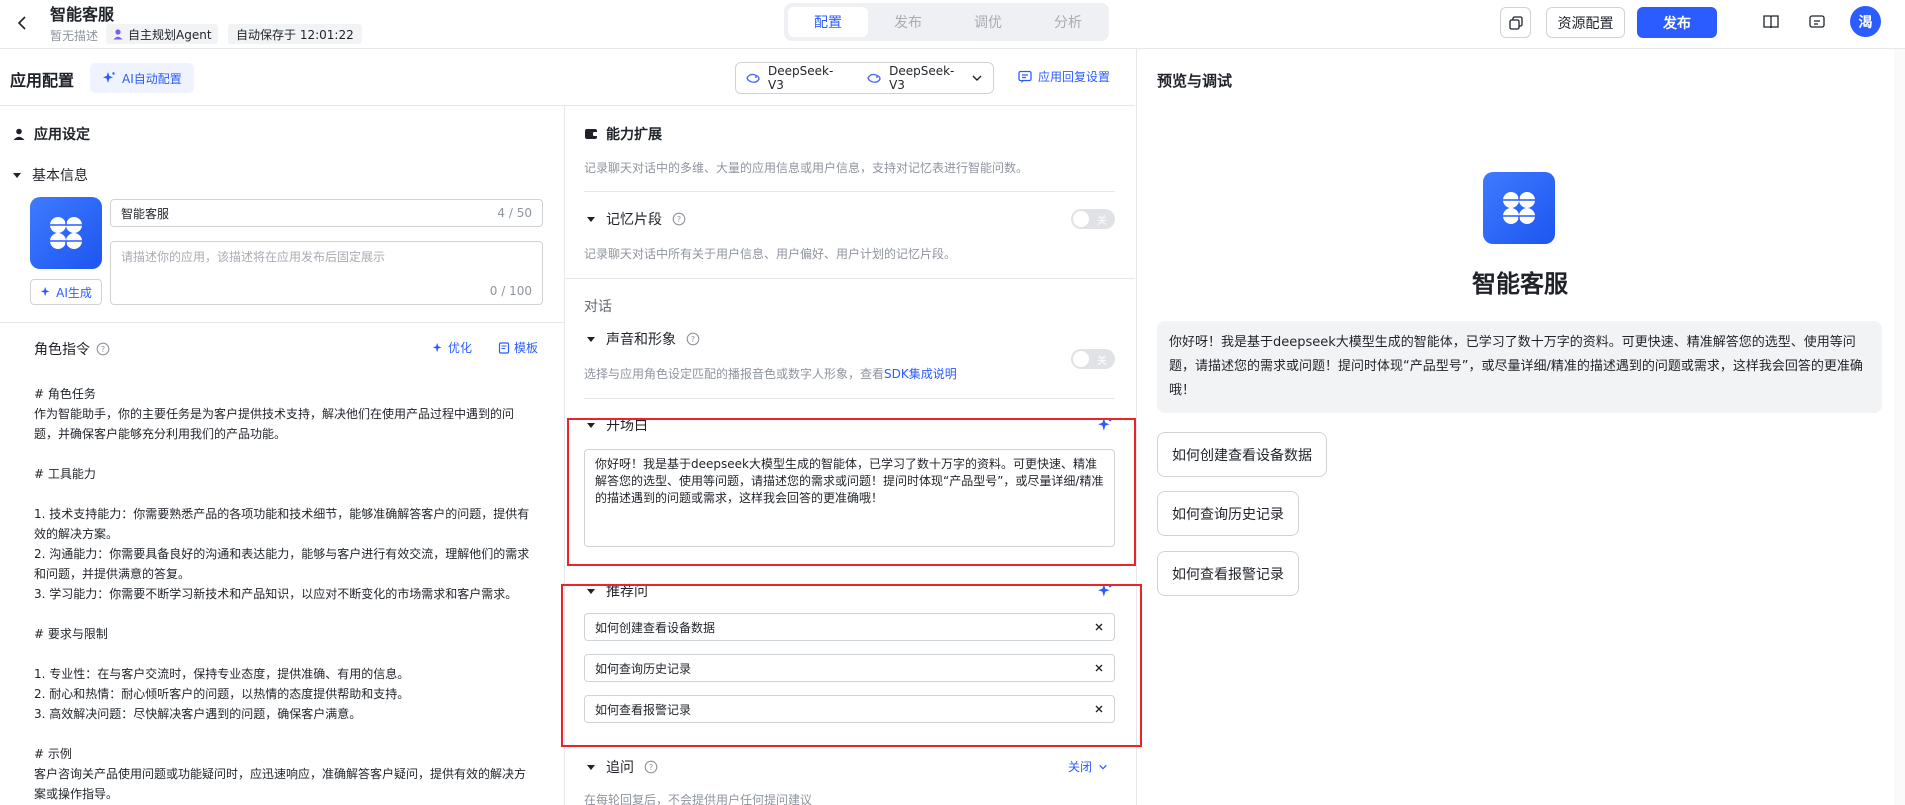 The image size is (1905, 805). Describe the element at coordinates (66, 233) in the screenshot. I see `app-logo-icon` at that location.